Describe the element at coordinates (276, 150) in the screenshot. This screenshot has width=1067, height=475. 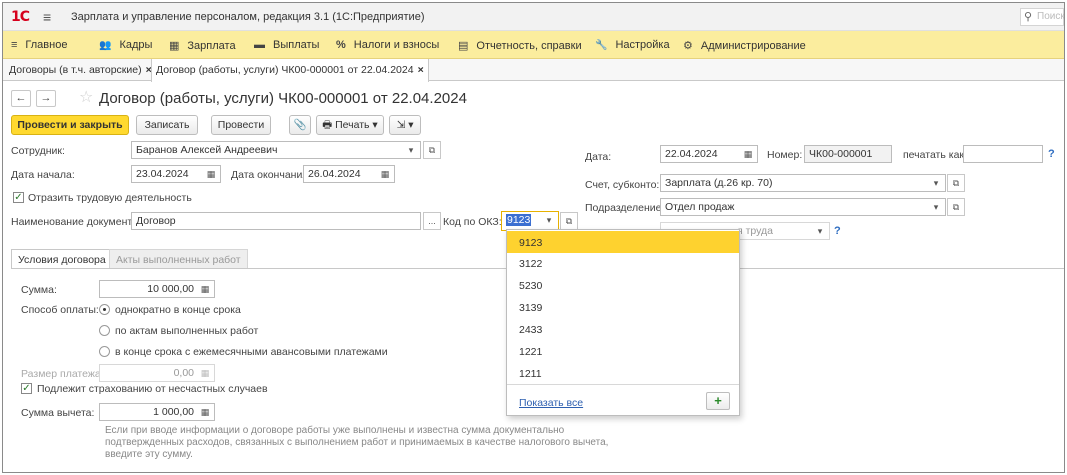
I see `employee-field: Баранов Алексей Андреевич ▾` at that location.